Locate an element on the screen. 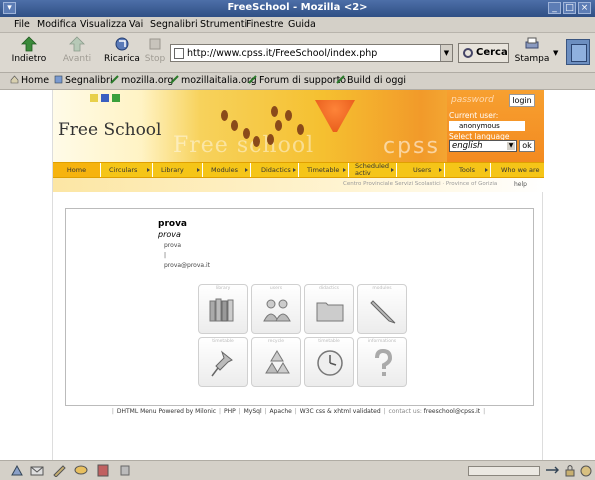  tile-library: library is located at coordinates (223, 309).